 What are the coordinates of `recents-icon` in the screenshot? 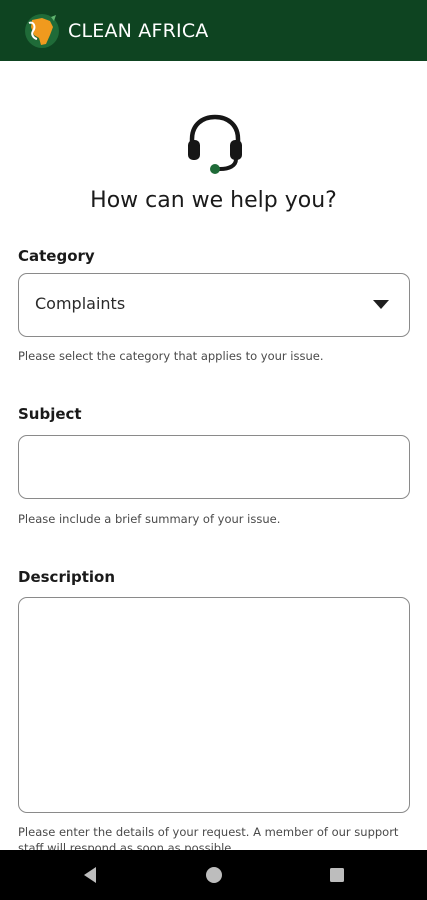 It's located at (337, 875).